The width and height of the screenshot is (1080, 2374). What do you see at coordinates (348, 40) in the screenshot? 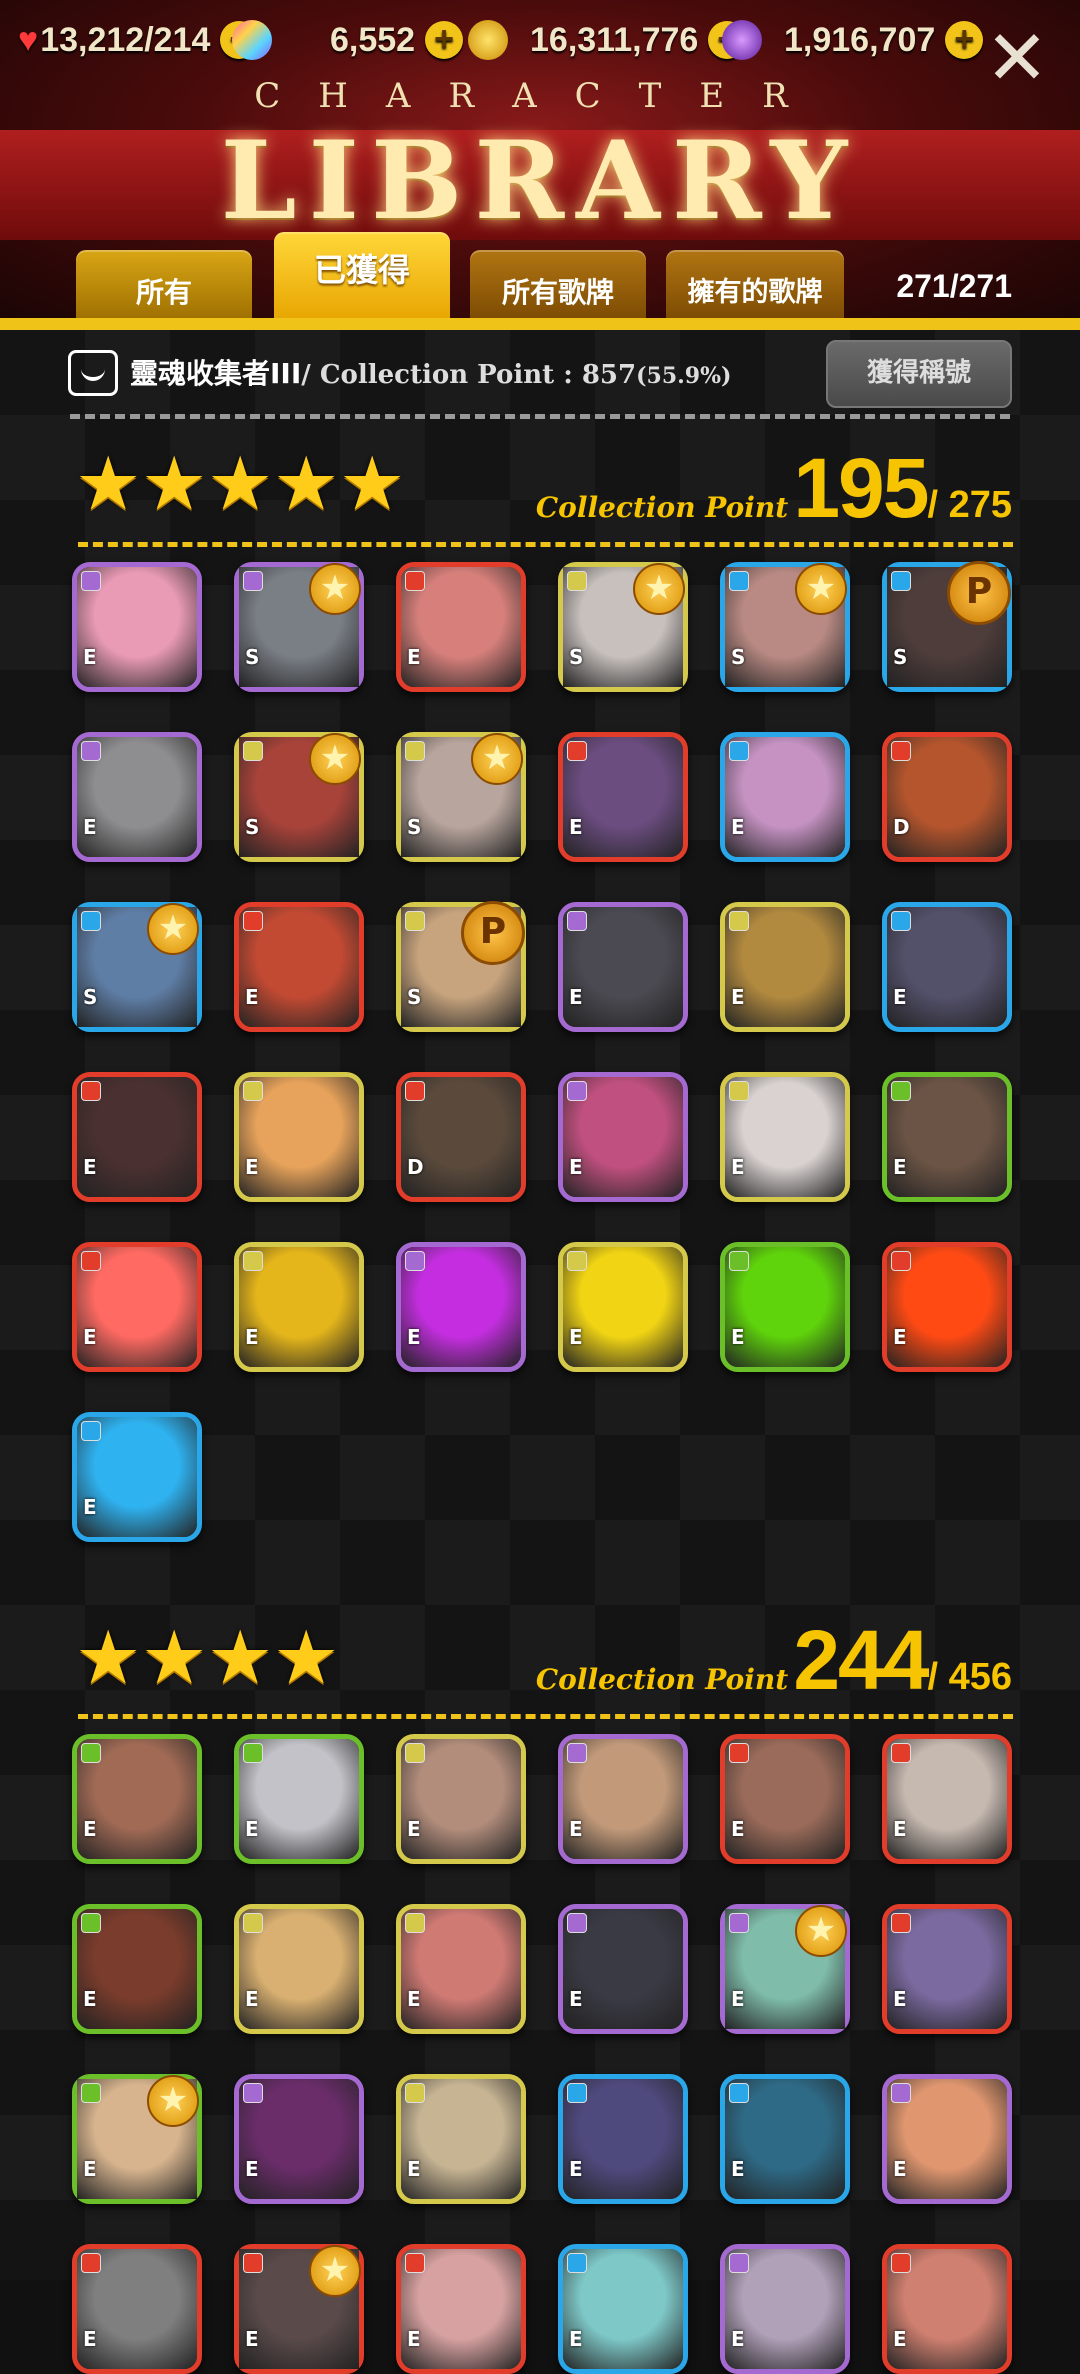
I see `gems-resource: 6,552 +` at bounding box center [348, 40].